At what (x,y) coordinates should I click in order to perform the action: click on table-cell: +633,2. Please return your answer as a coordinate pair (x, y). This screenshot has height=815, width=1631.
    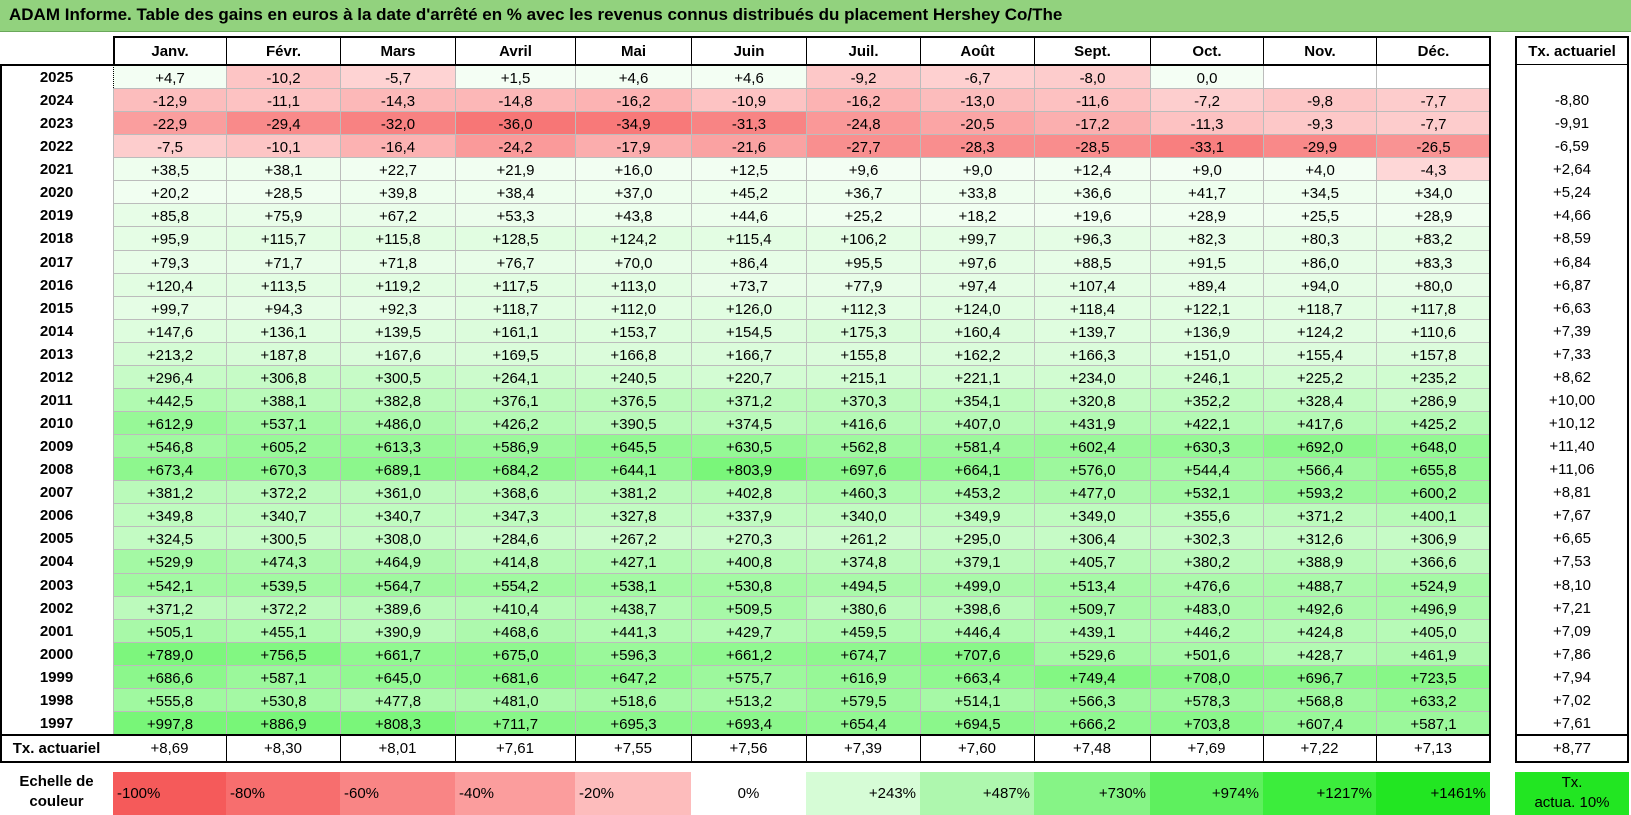
    Looking at the image, I should click on (1433, 700).